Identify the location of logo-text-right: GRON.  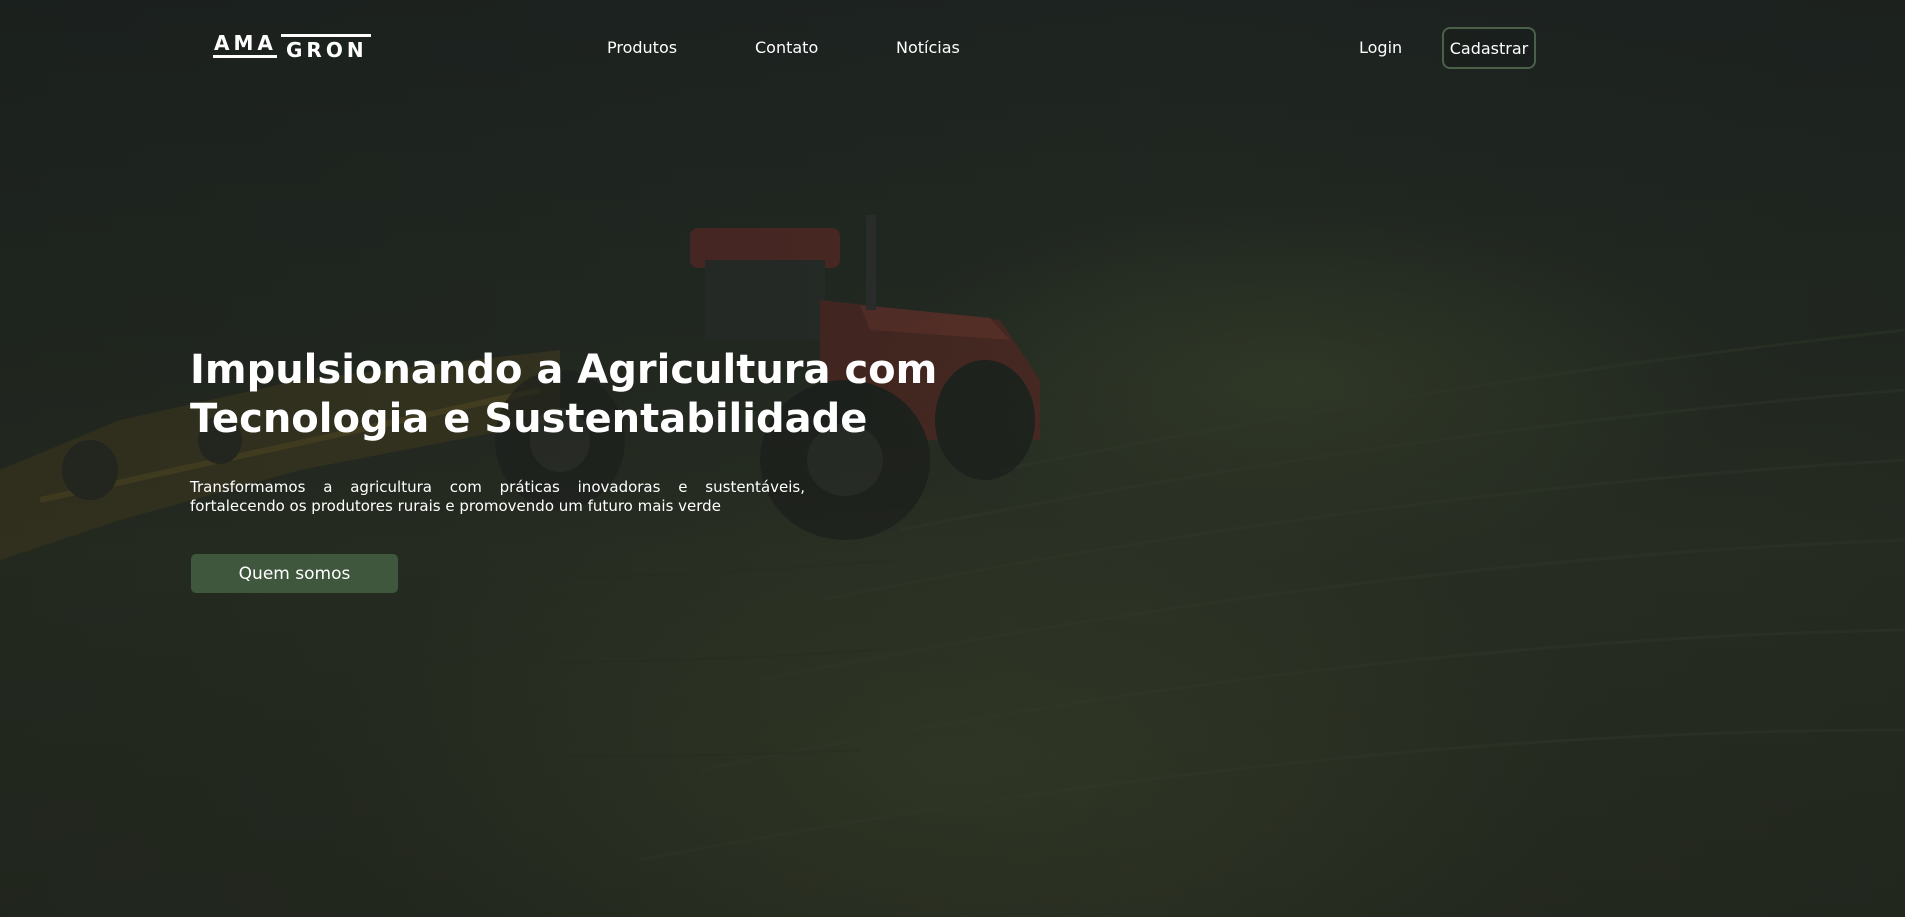
(327, 50).